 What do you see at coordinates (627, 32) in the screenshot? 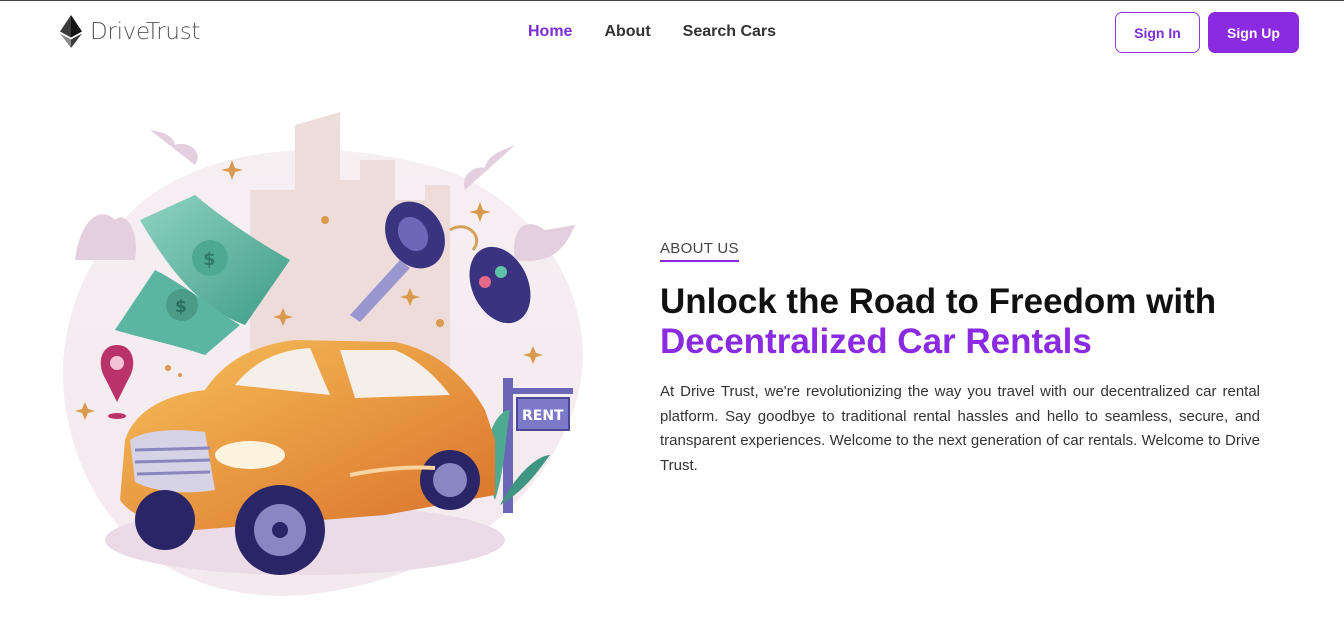
I see `nav-about: About` at bounding box center [627, 32].